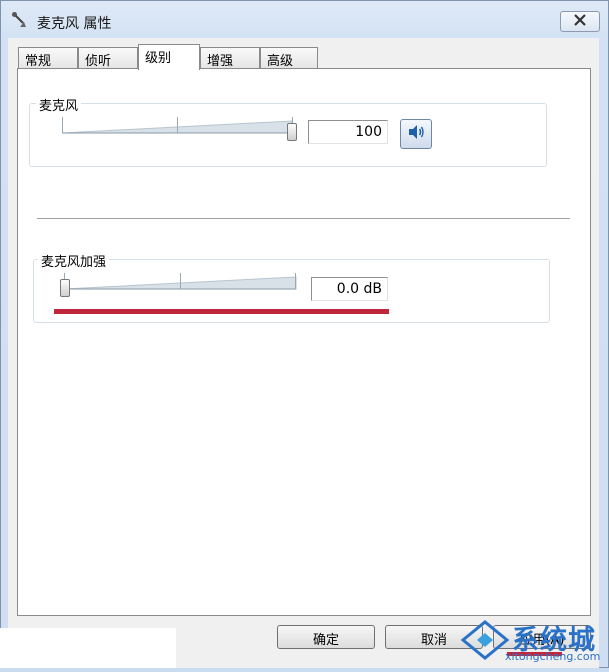 The width and height of the screenshot is (609, 672). What do you see at coordinates (230, 58) in the screenshot?
I see `tab-enhancements: 增强` at bounding box center [230, 58].